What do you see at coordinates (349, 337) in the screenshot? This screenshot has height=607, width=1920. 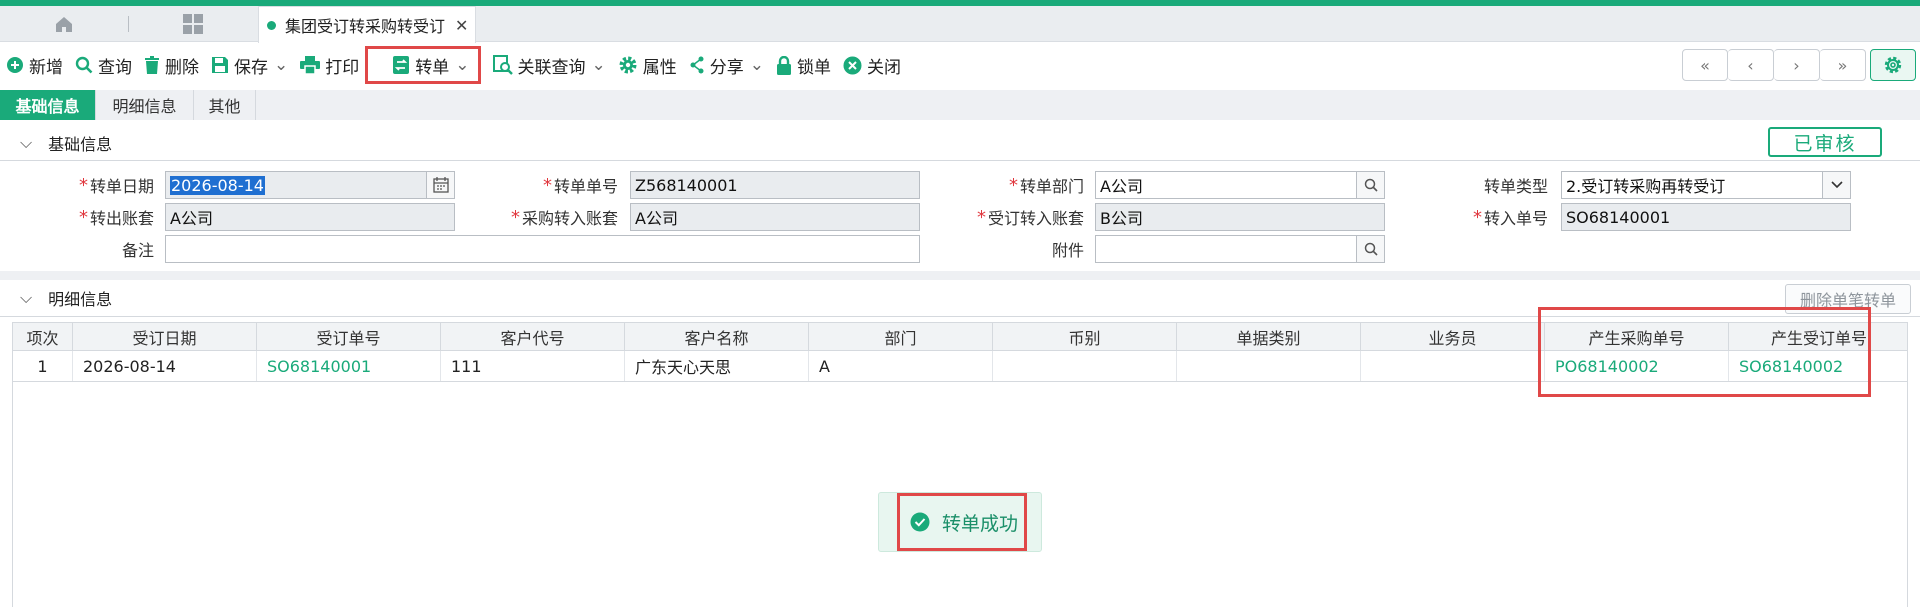 I see `col-order-no: 受订单号` at bounding box center [349, 337].